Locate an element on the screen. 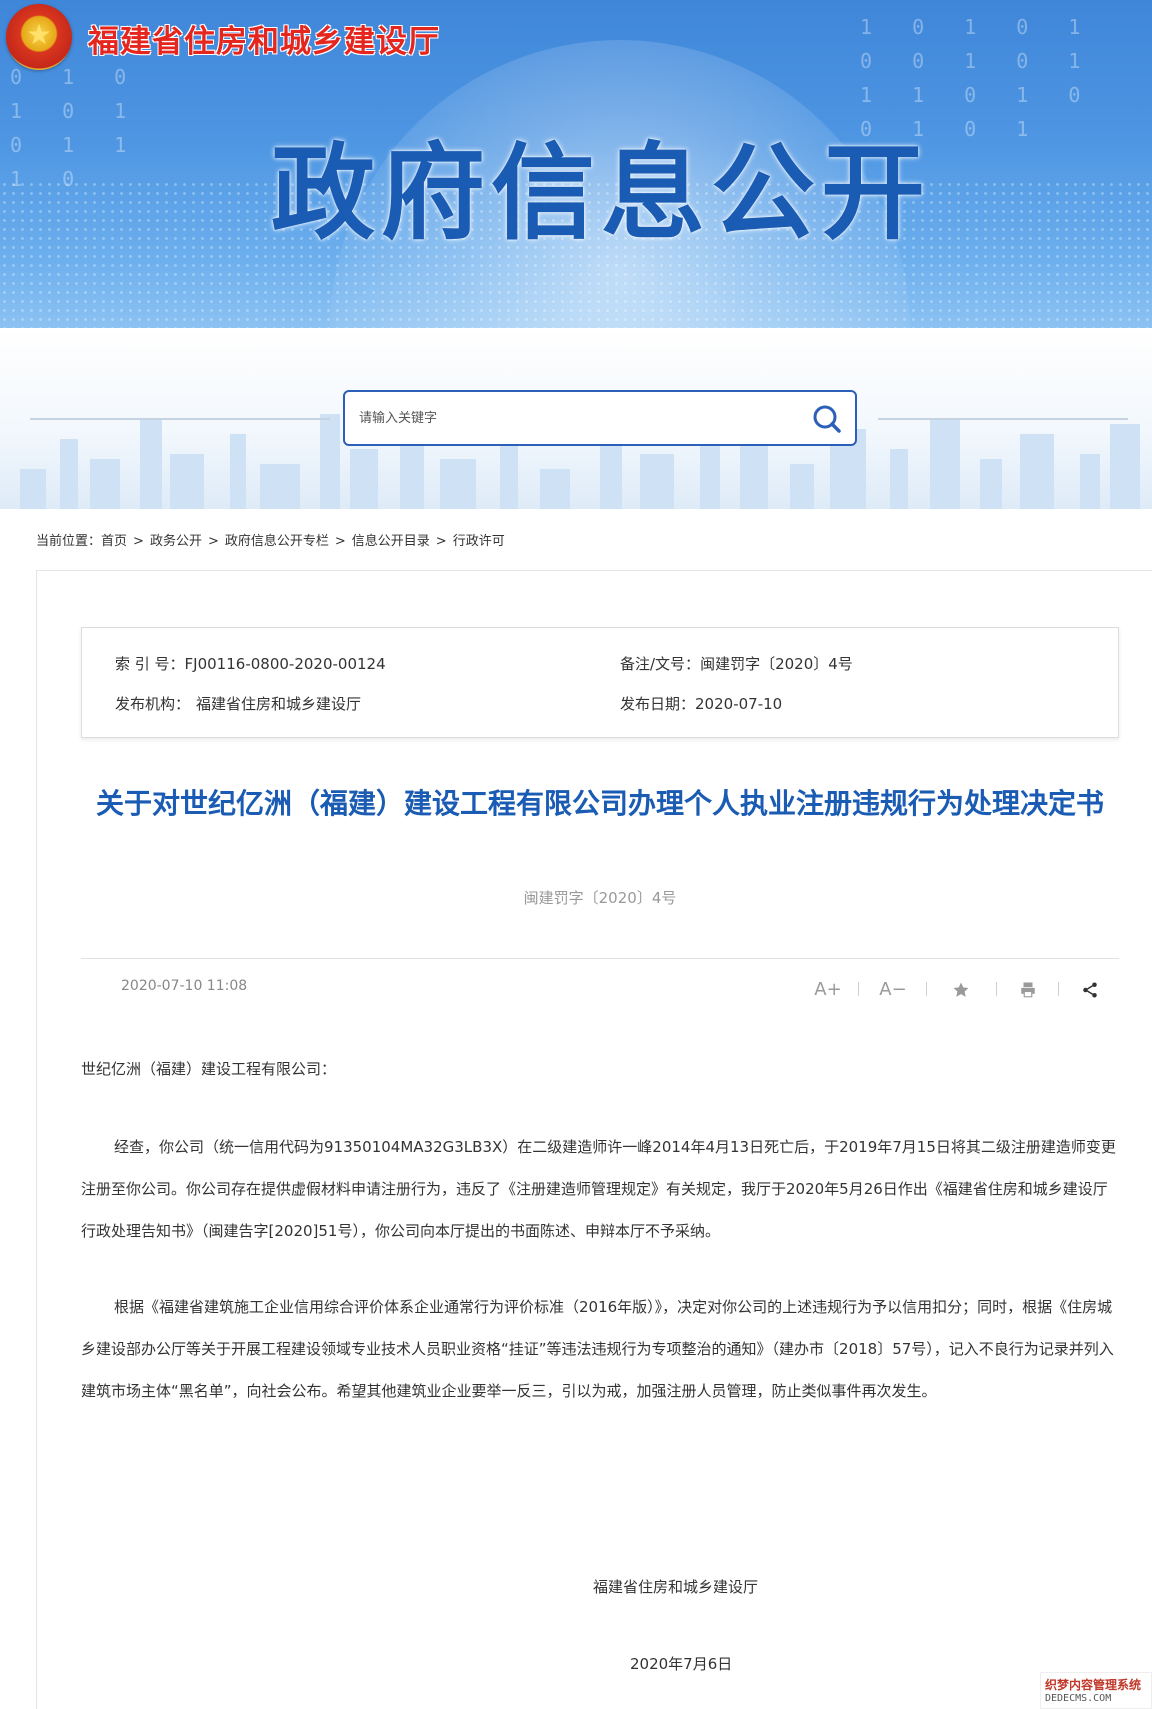  meta-doc-value: 闽建罚字〔2020〕4号 is located at coordinates (776, 664).